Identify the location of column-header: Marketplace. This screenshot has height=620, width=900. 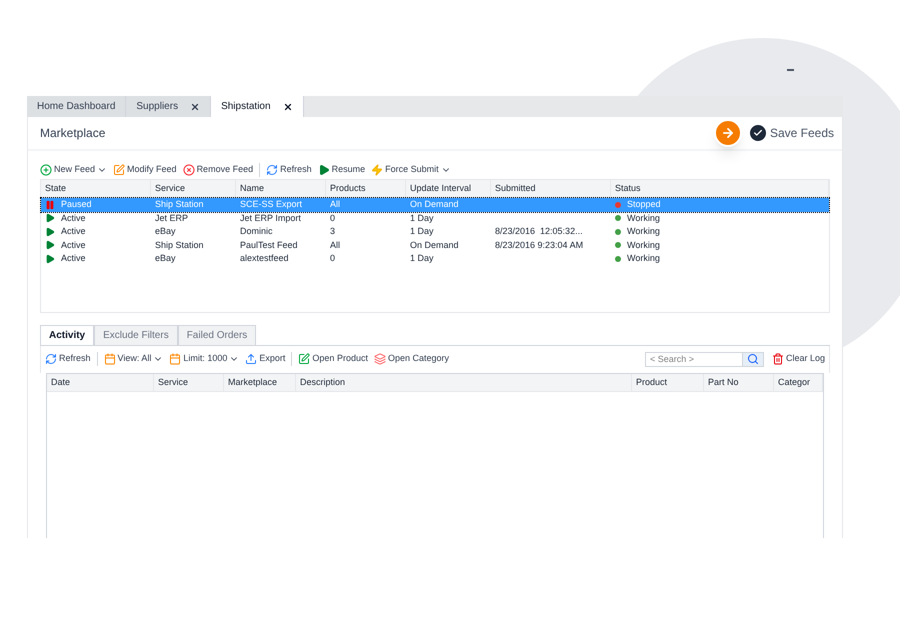
(260, 382).